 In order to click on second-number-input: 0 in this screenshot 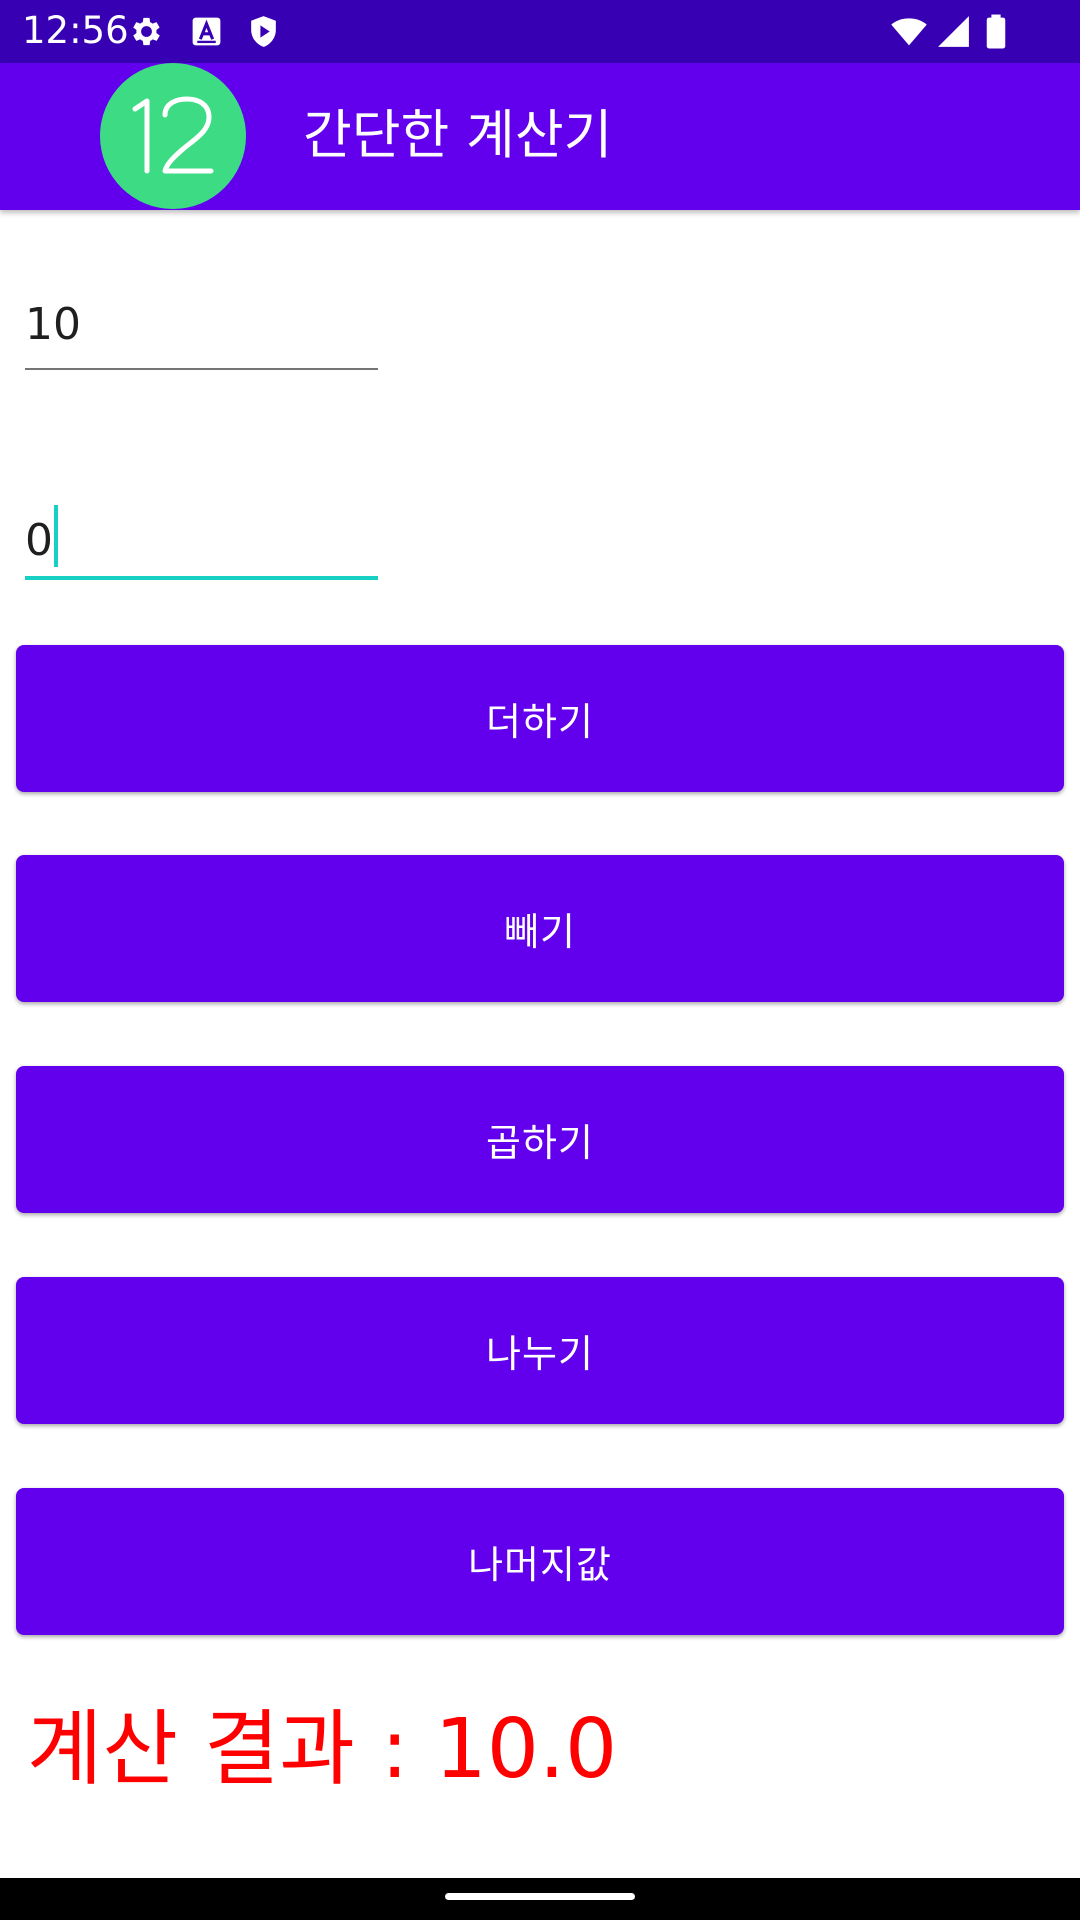, I will do `click(201, 535)`.